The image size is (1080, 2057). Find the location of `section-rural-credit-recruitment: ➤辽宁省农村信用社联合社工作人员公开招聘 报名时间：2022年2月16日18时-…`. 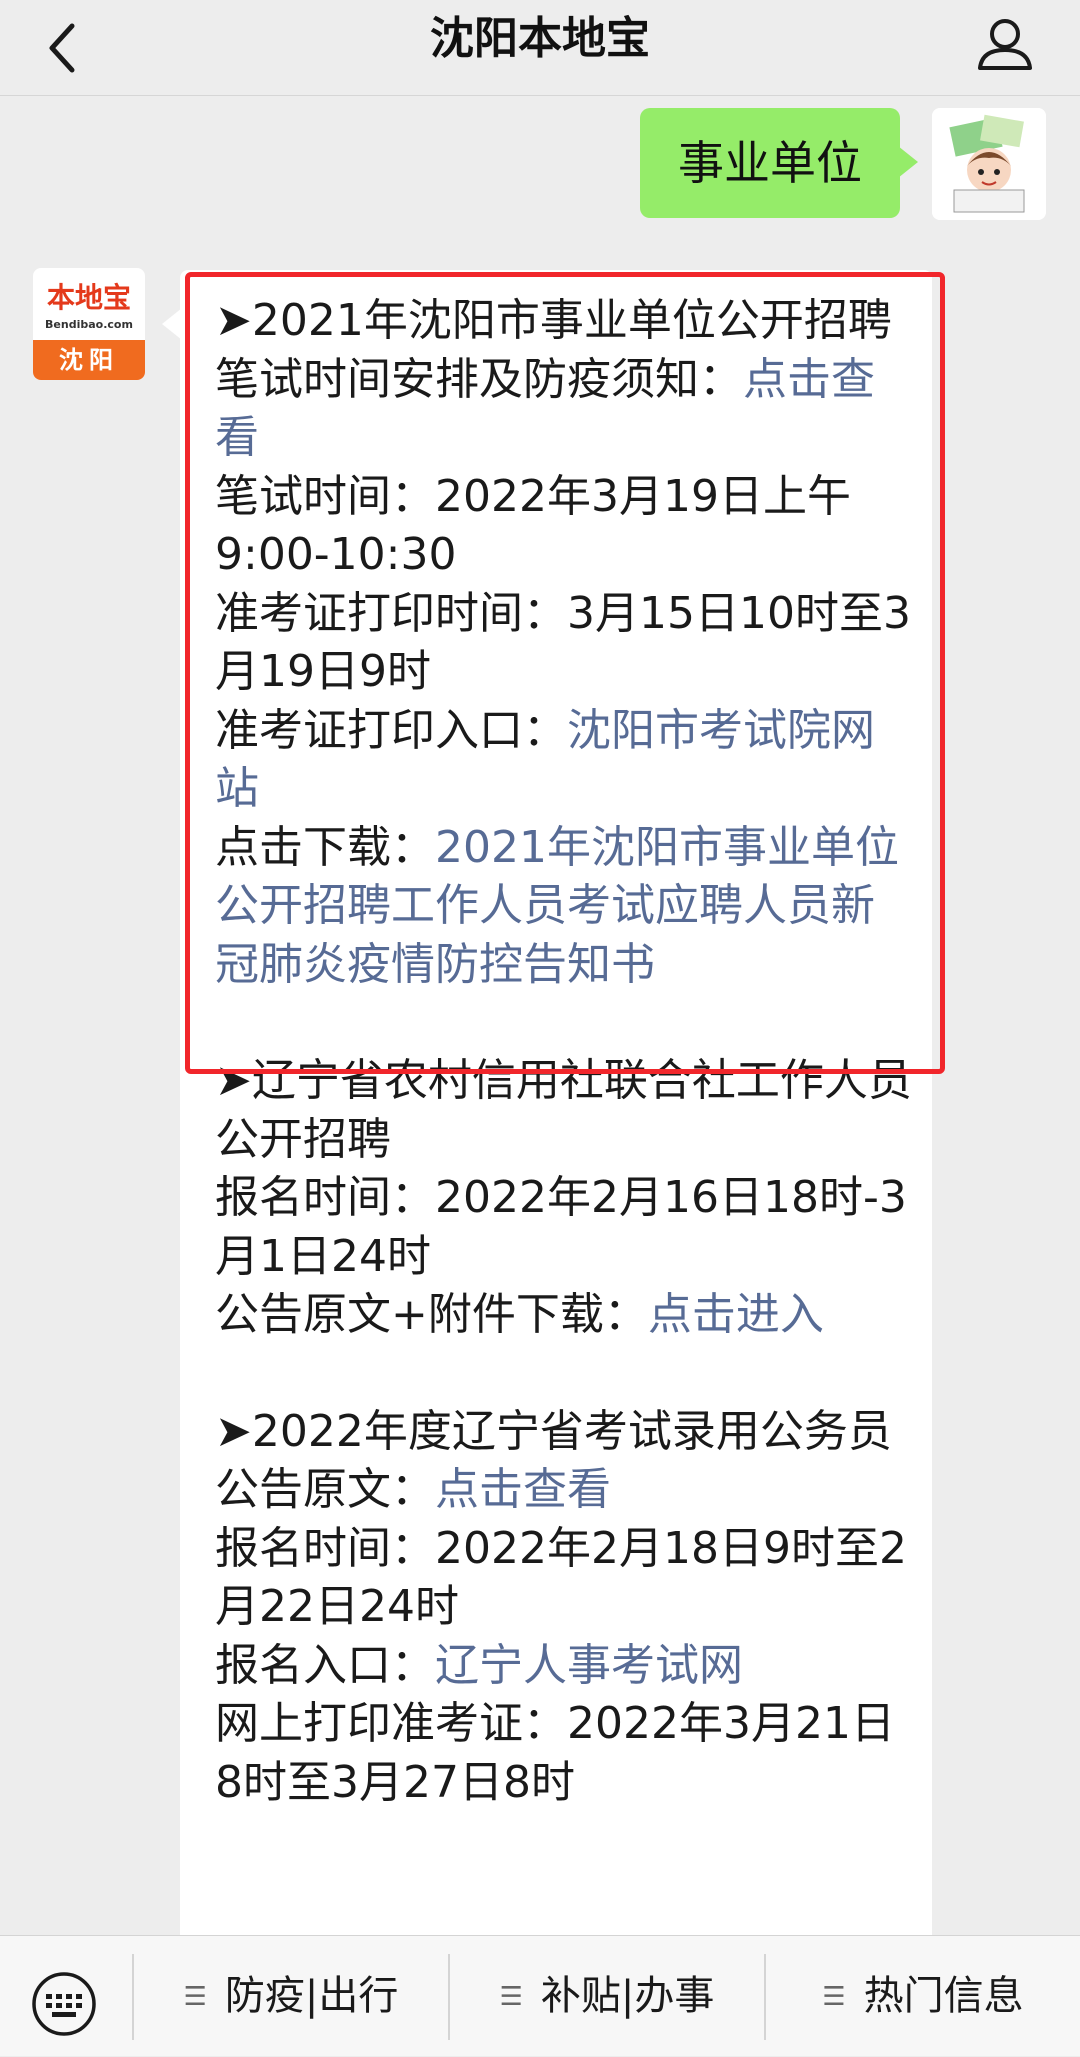

section-rural-credit-recruitment: ➤辽宁省农村信用社联合社工作人员公开招聘 报名时间：2022年2月16日18时-… is located at coordinates (565, 1198).